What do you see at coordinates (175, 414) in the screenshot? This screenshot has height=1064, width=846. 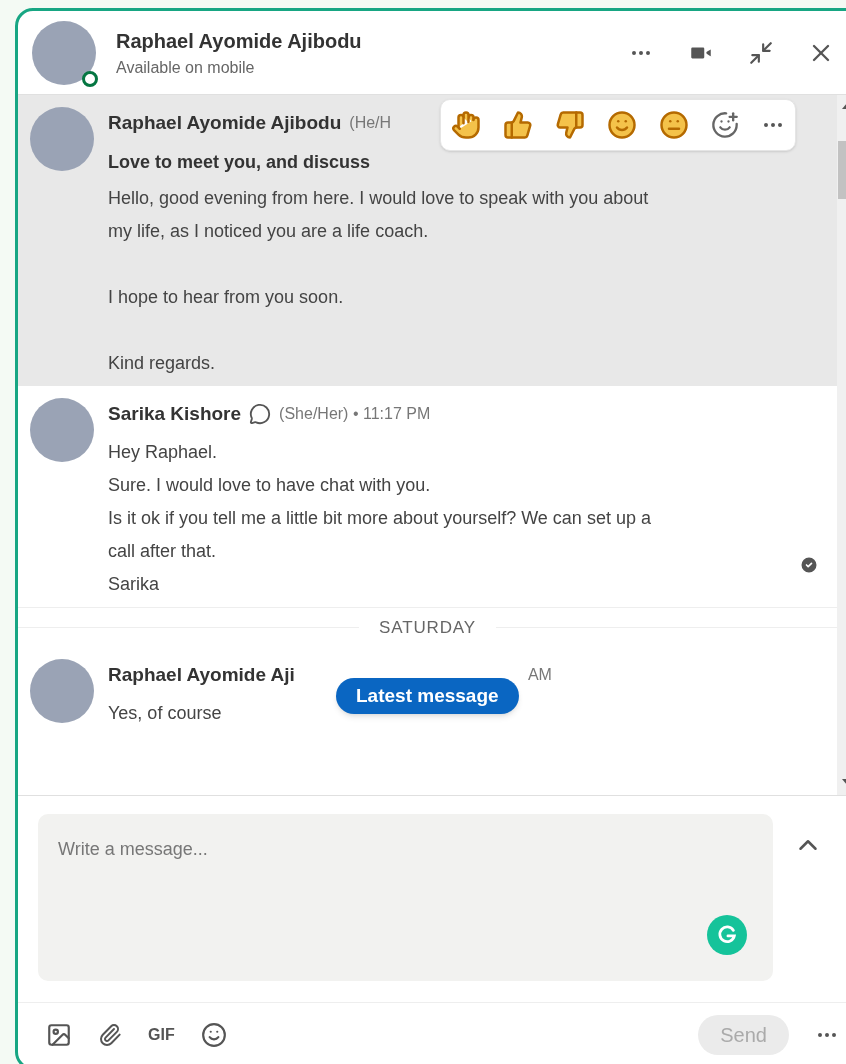 I see `sender-name: Sarika Kishore` at bounding box center [175, 414].